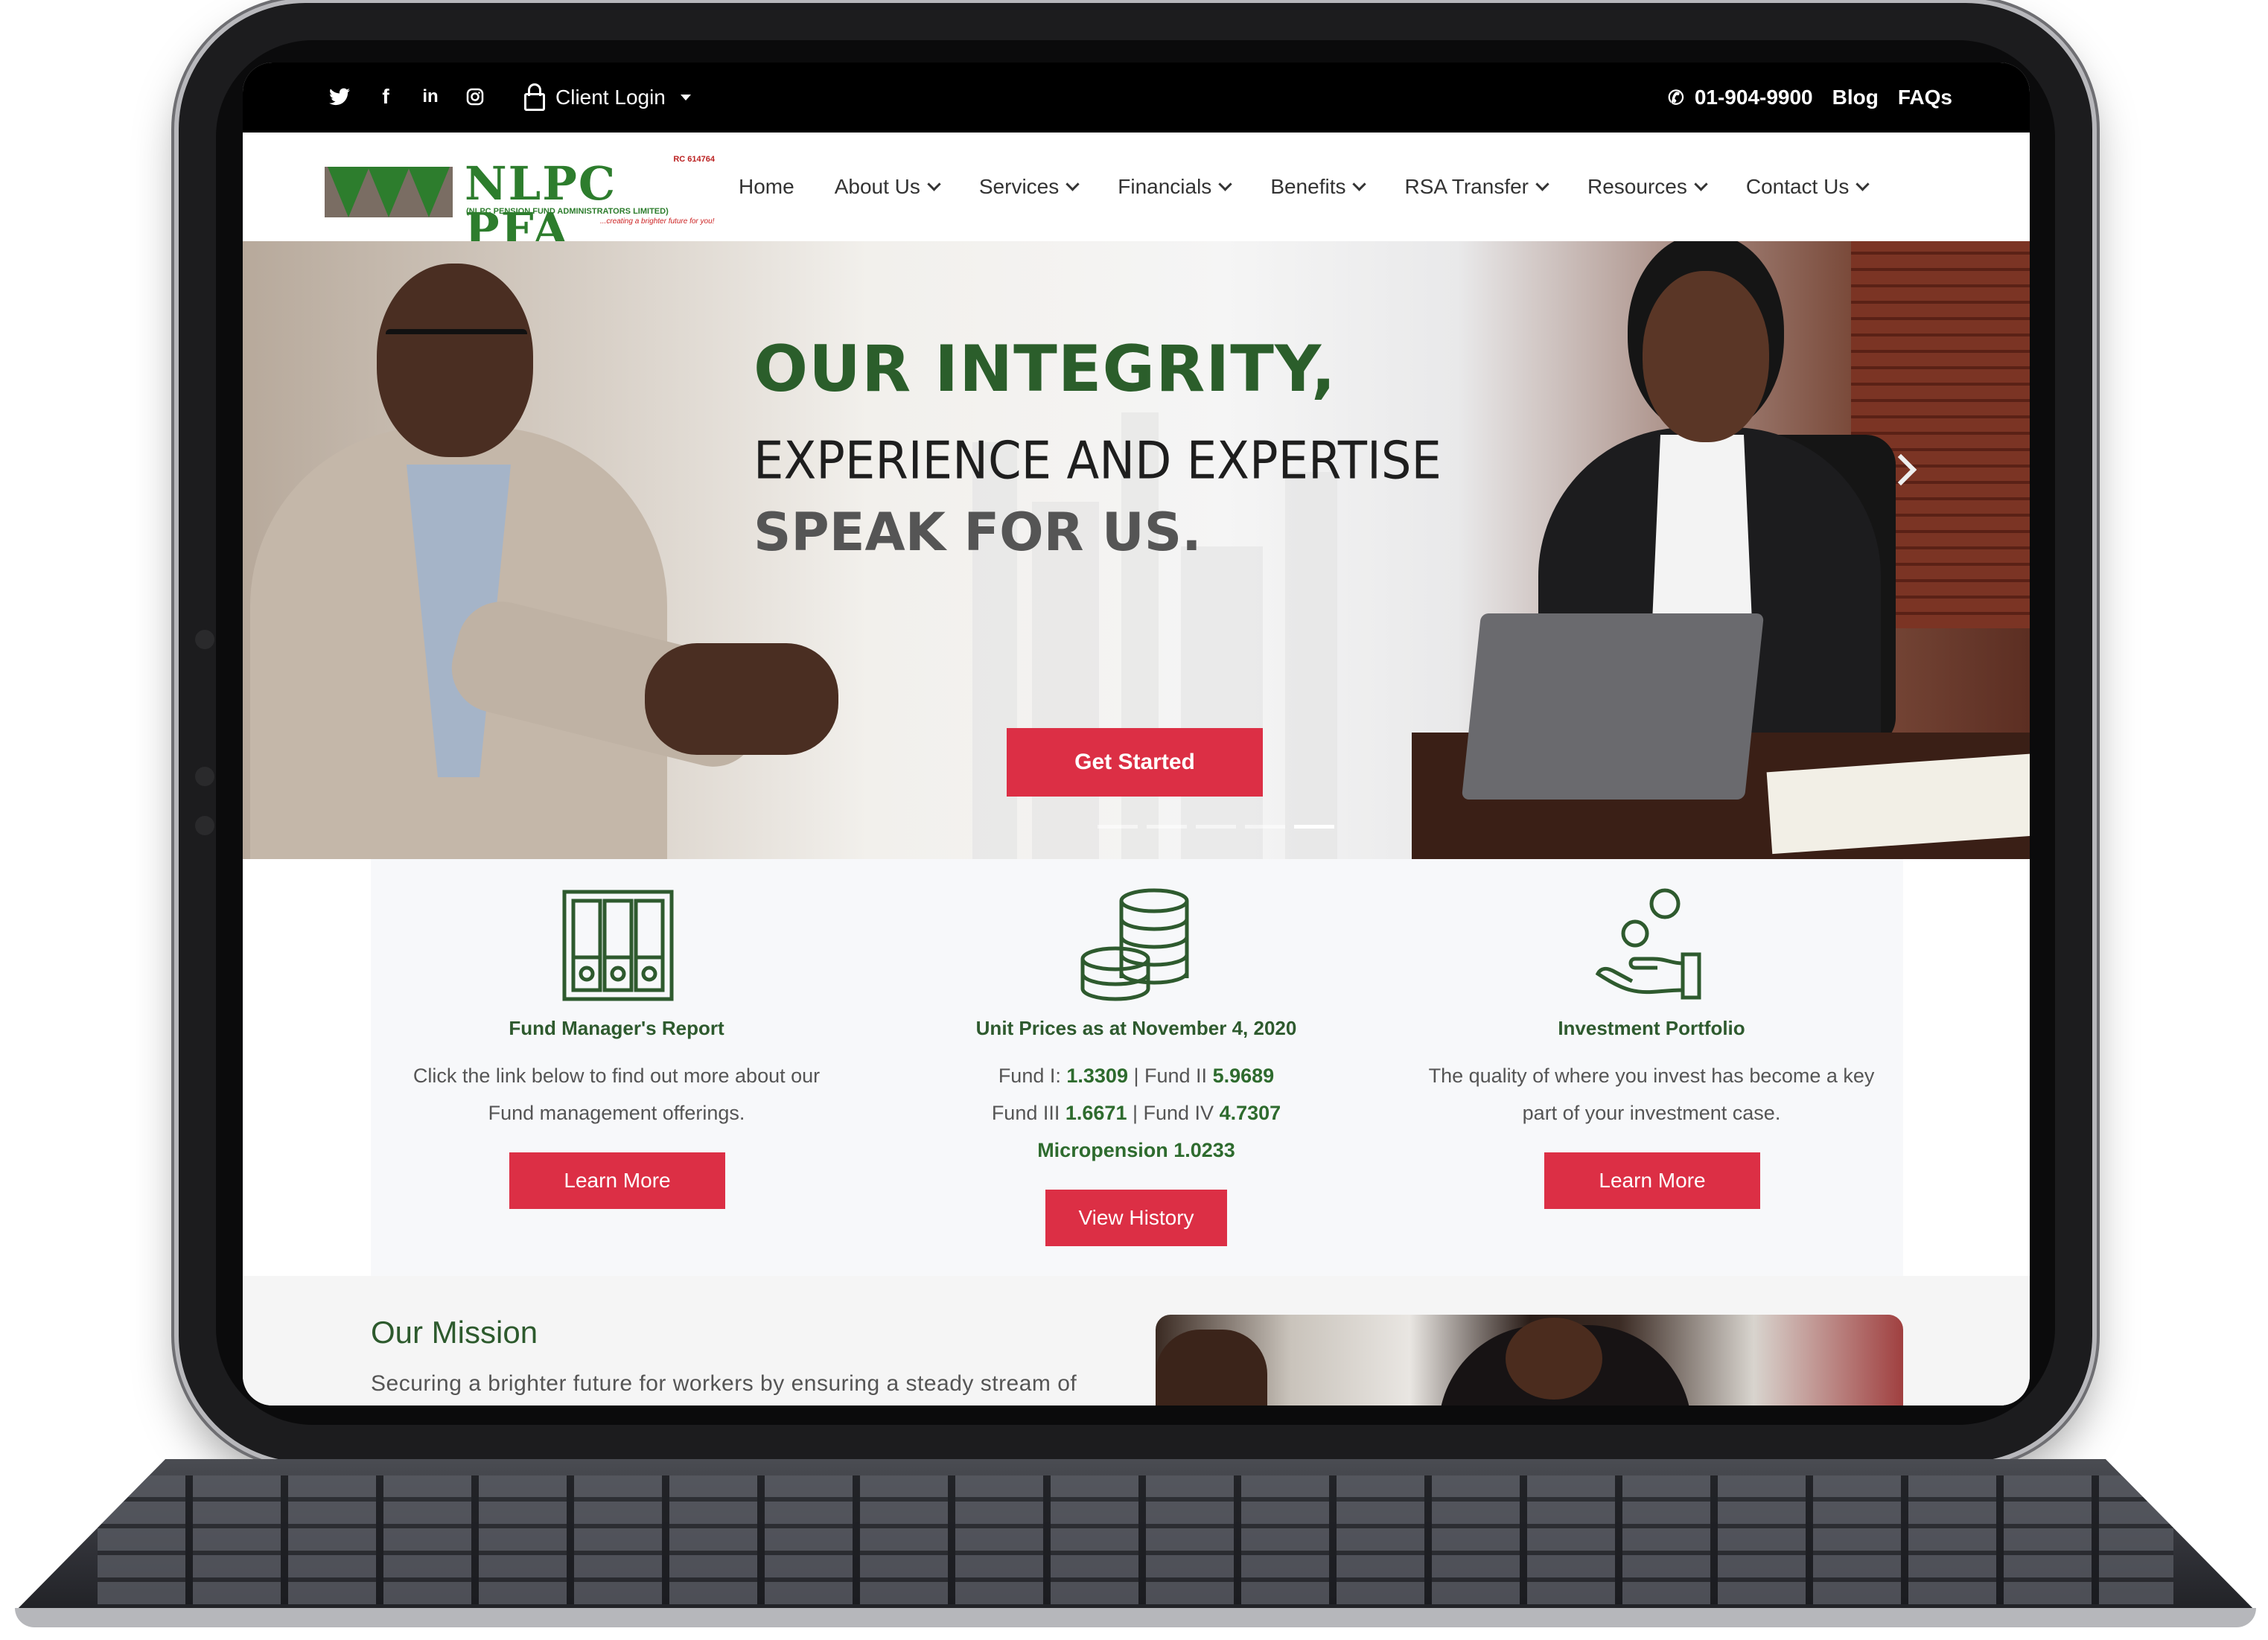 This screenshot has height=1640, width=2268. I want to click on nav-label: Home, so click(766, 186).